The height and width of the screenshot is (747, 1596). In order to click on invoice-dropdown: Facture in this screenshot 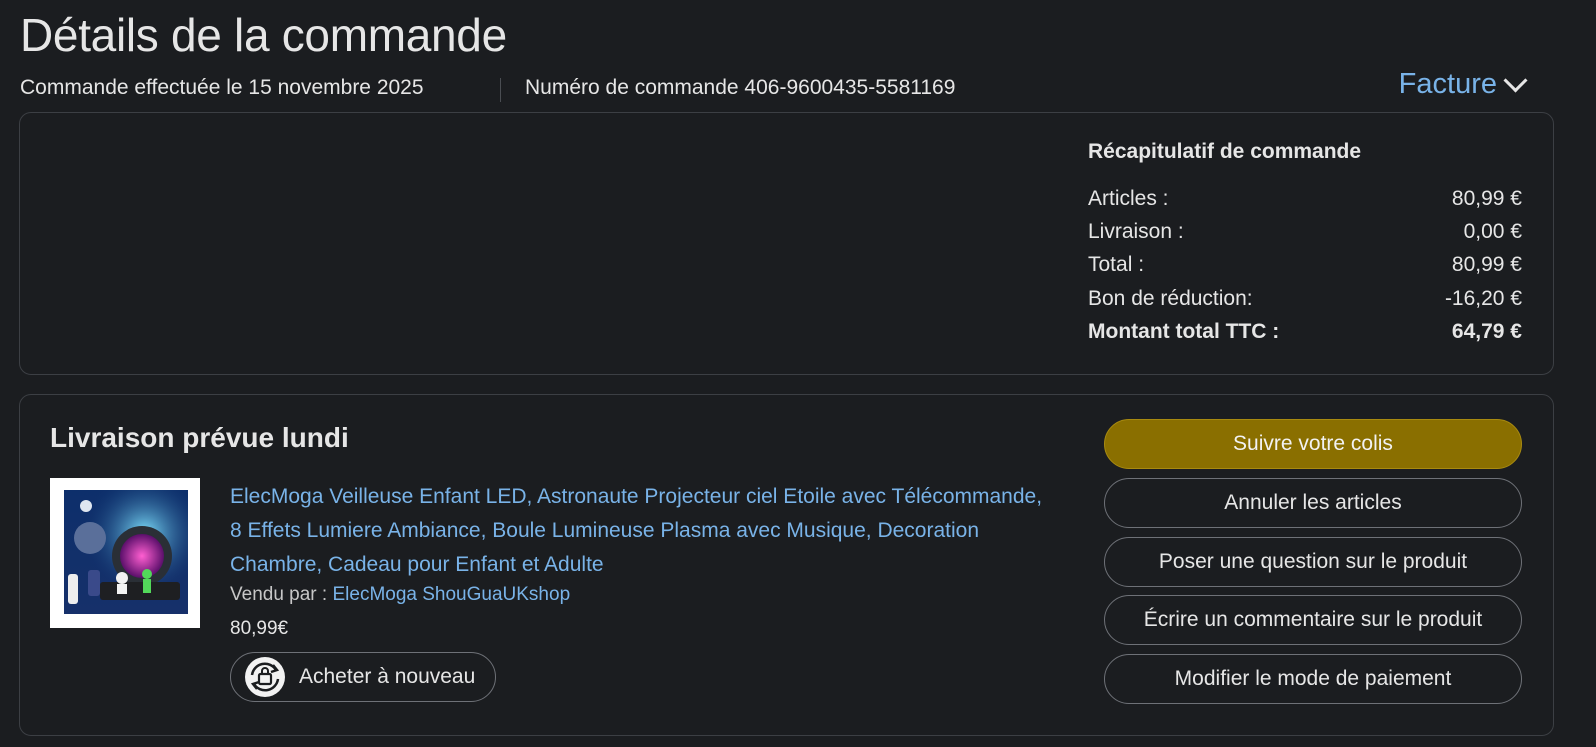, I will do `click(1463, 84)`.